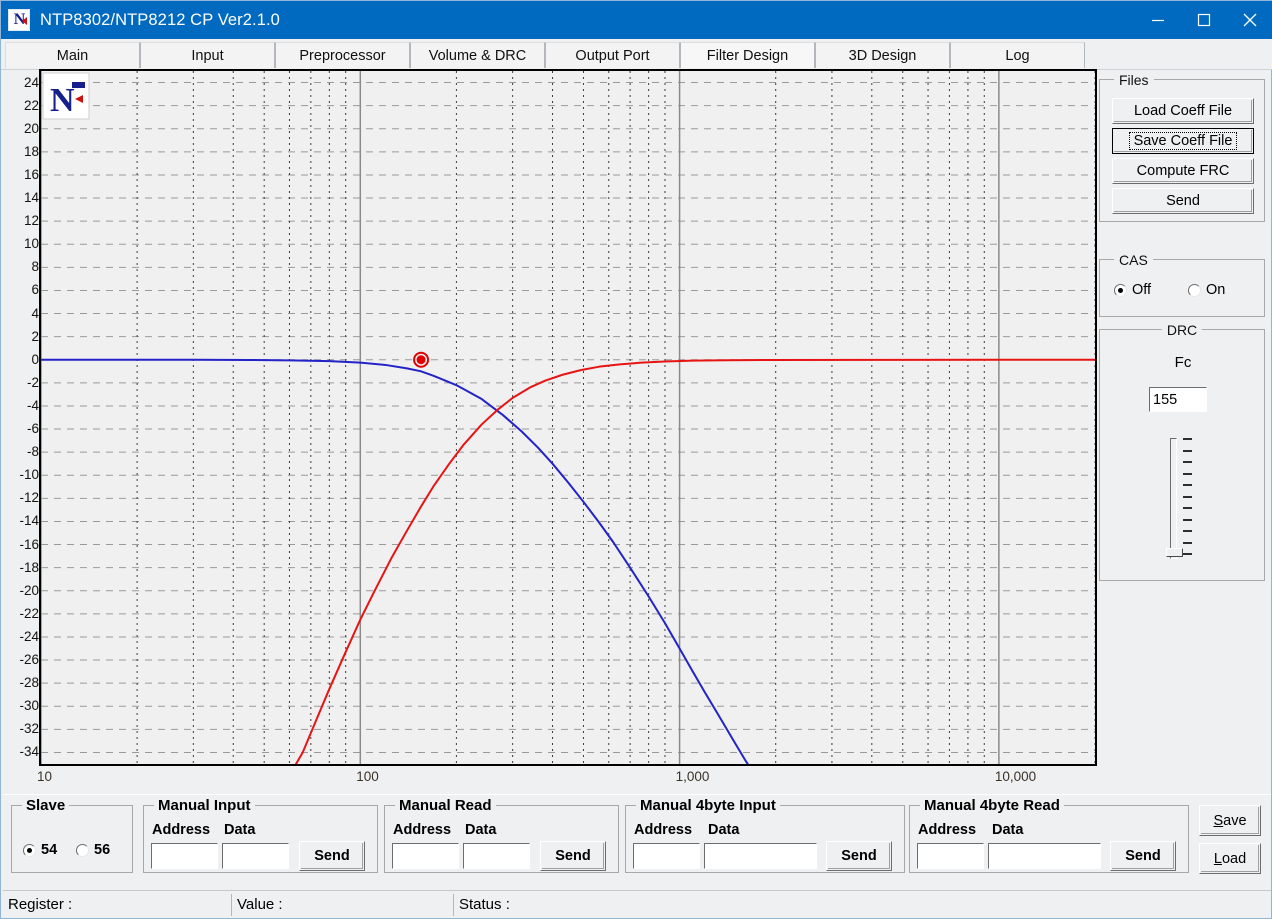 The width and height of the screenshot is (1272, 919). What do you see at coordinates (82, 850) in the screenshot?
I see `slave-56-radio-dot` at bounding box center [82, 850].